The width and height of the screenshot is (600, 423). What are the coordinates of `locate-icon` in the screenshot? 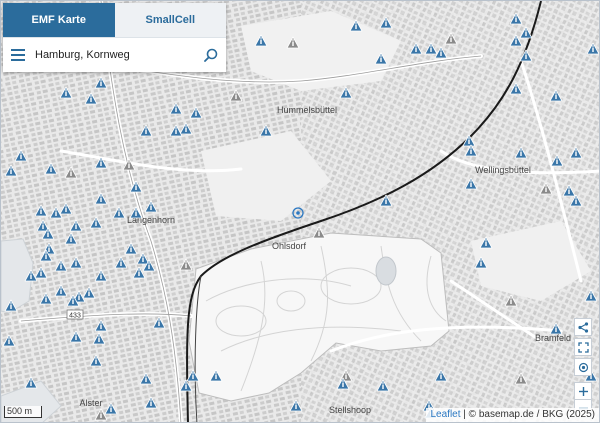 It's located at (583, 367).